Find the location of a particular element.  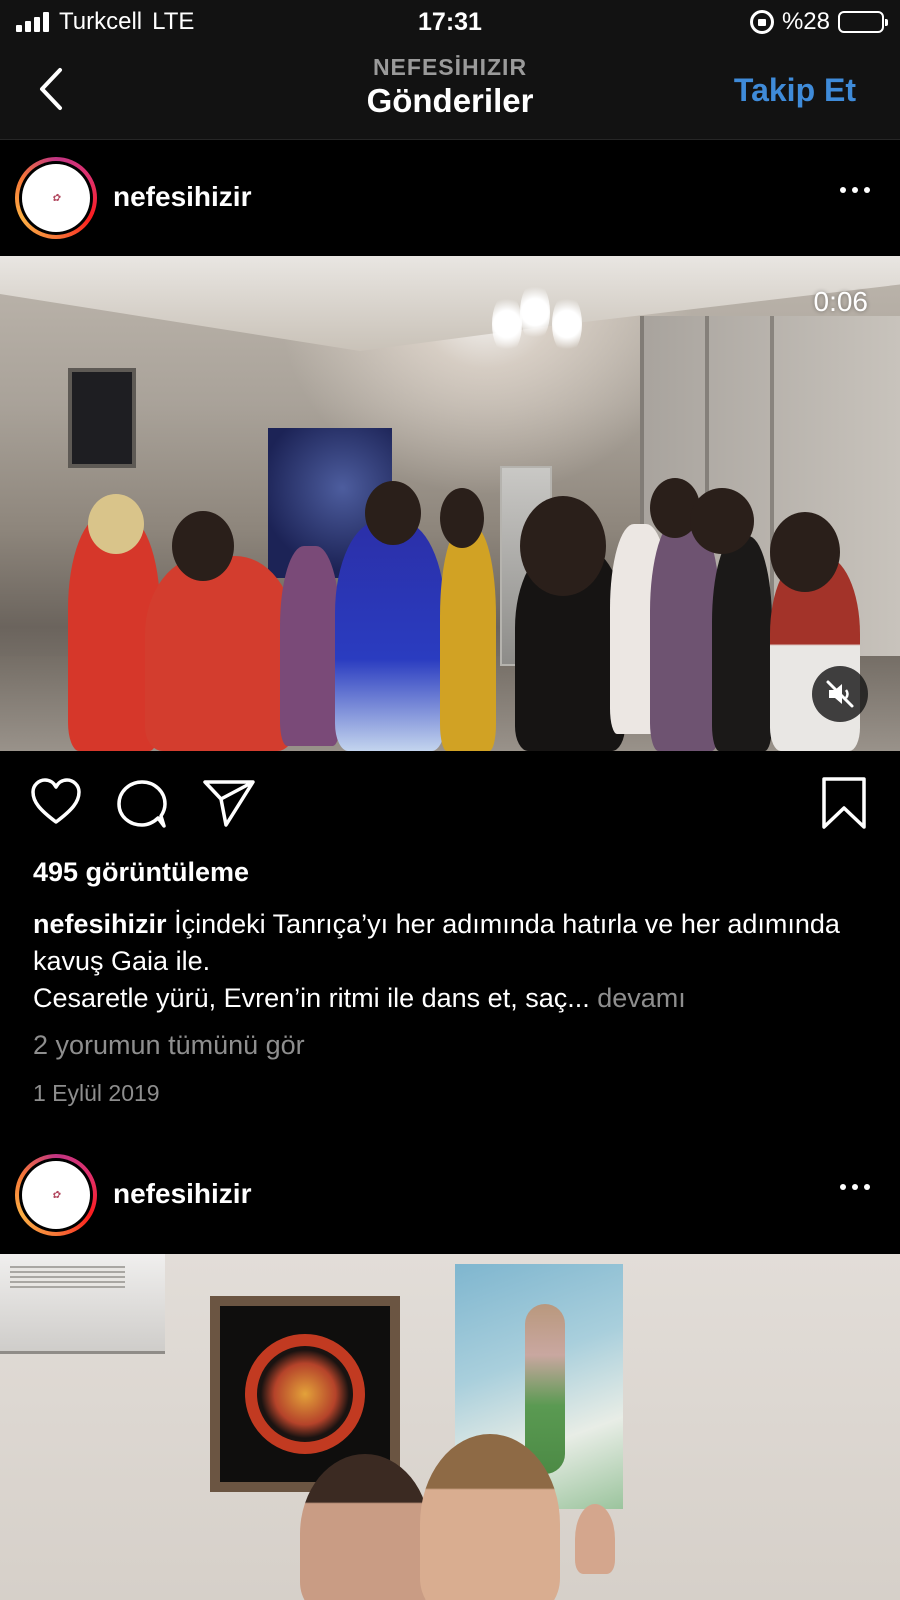

status-bar: Turkcell LTE 17:31 %28 is located at coordinates (450, 23).